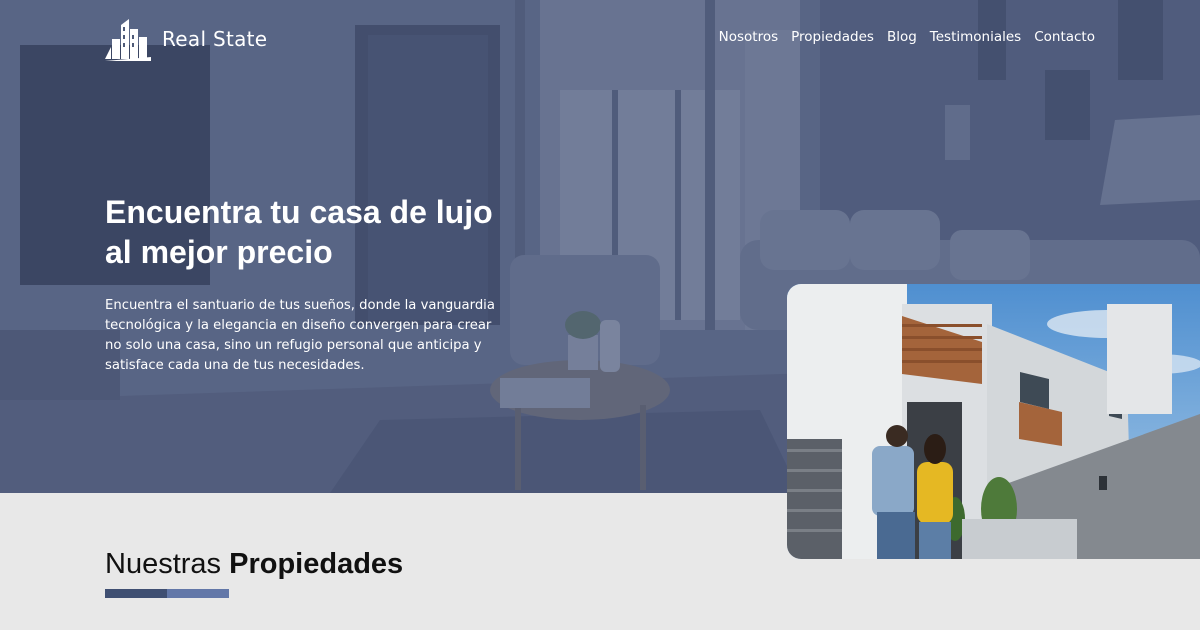  Describe the element at coordinates (128, 40) in the screenshot. I see `buildings-icon` at that location.